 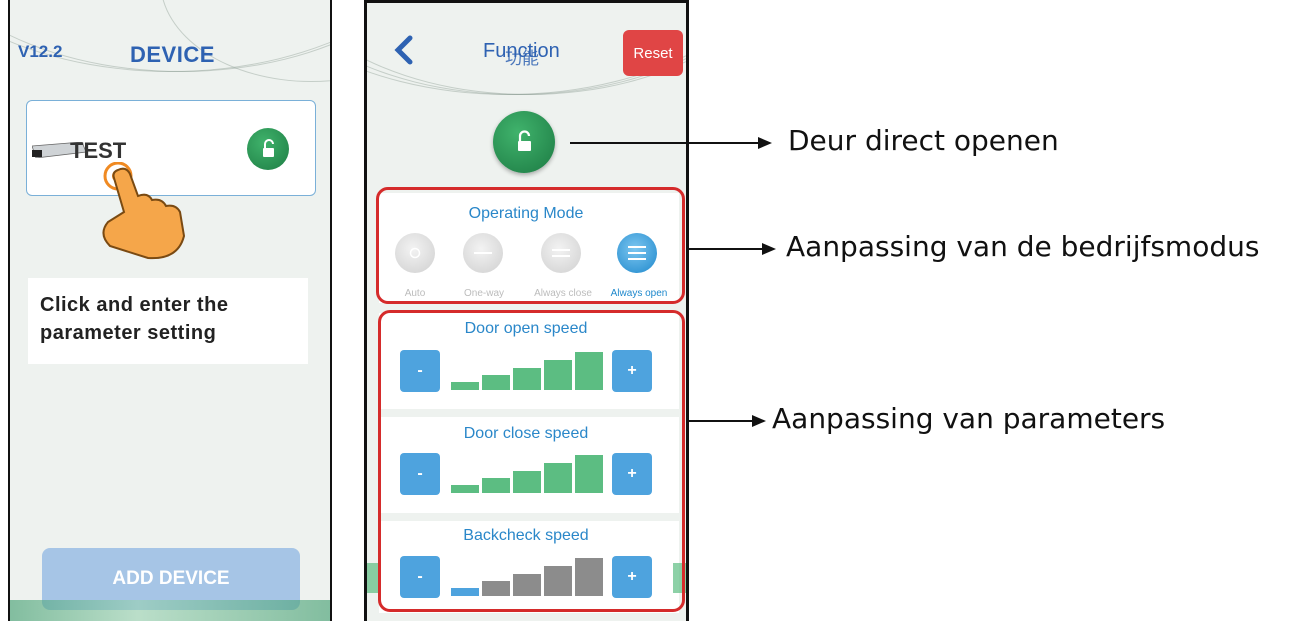 I want to click on page-title-overlay: 功能, so click(x=522, y=58).